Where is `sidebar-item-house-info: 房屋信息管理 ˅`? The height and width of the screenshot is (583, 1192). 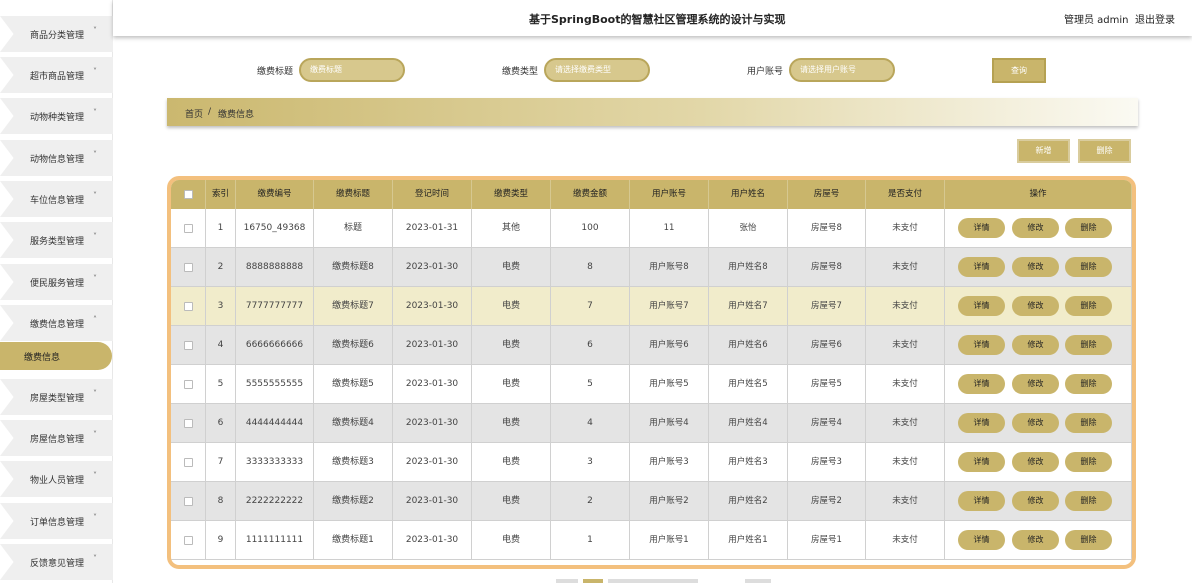 sidebar-item-house-info: 房屋信息管理 ˅ is located at coordinates (56, 438).